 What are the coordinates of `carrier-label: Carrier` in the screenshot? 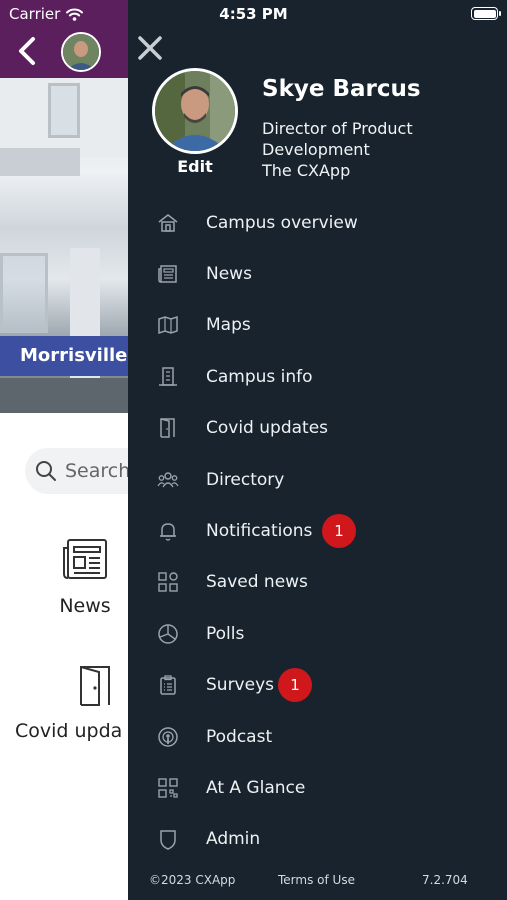 It's located at (35, 14).